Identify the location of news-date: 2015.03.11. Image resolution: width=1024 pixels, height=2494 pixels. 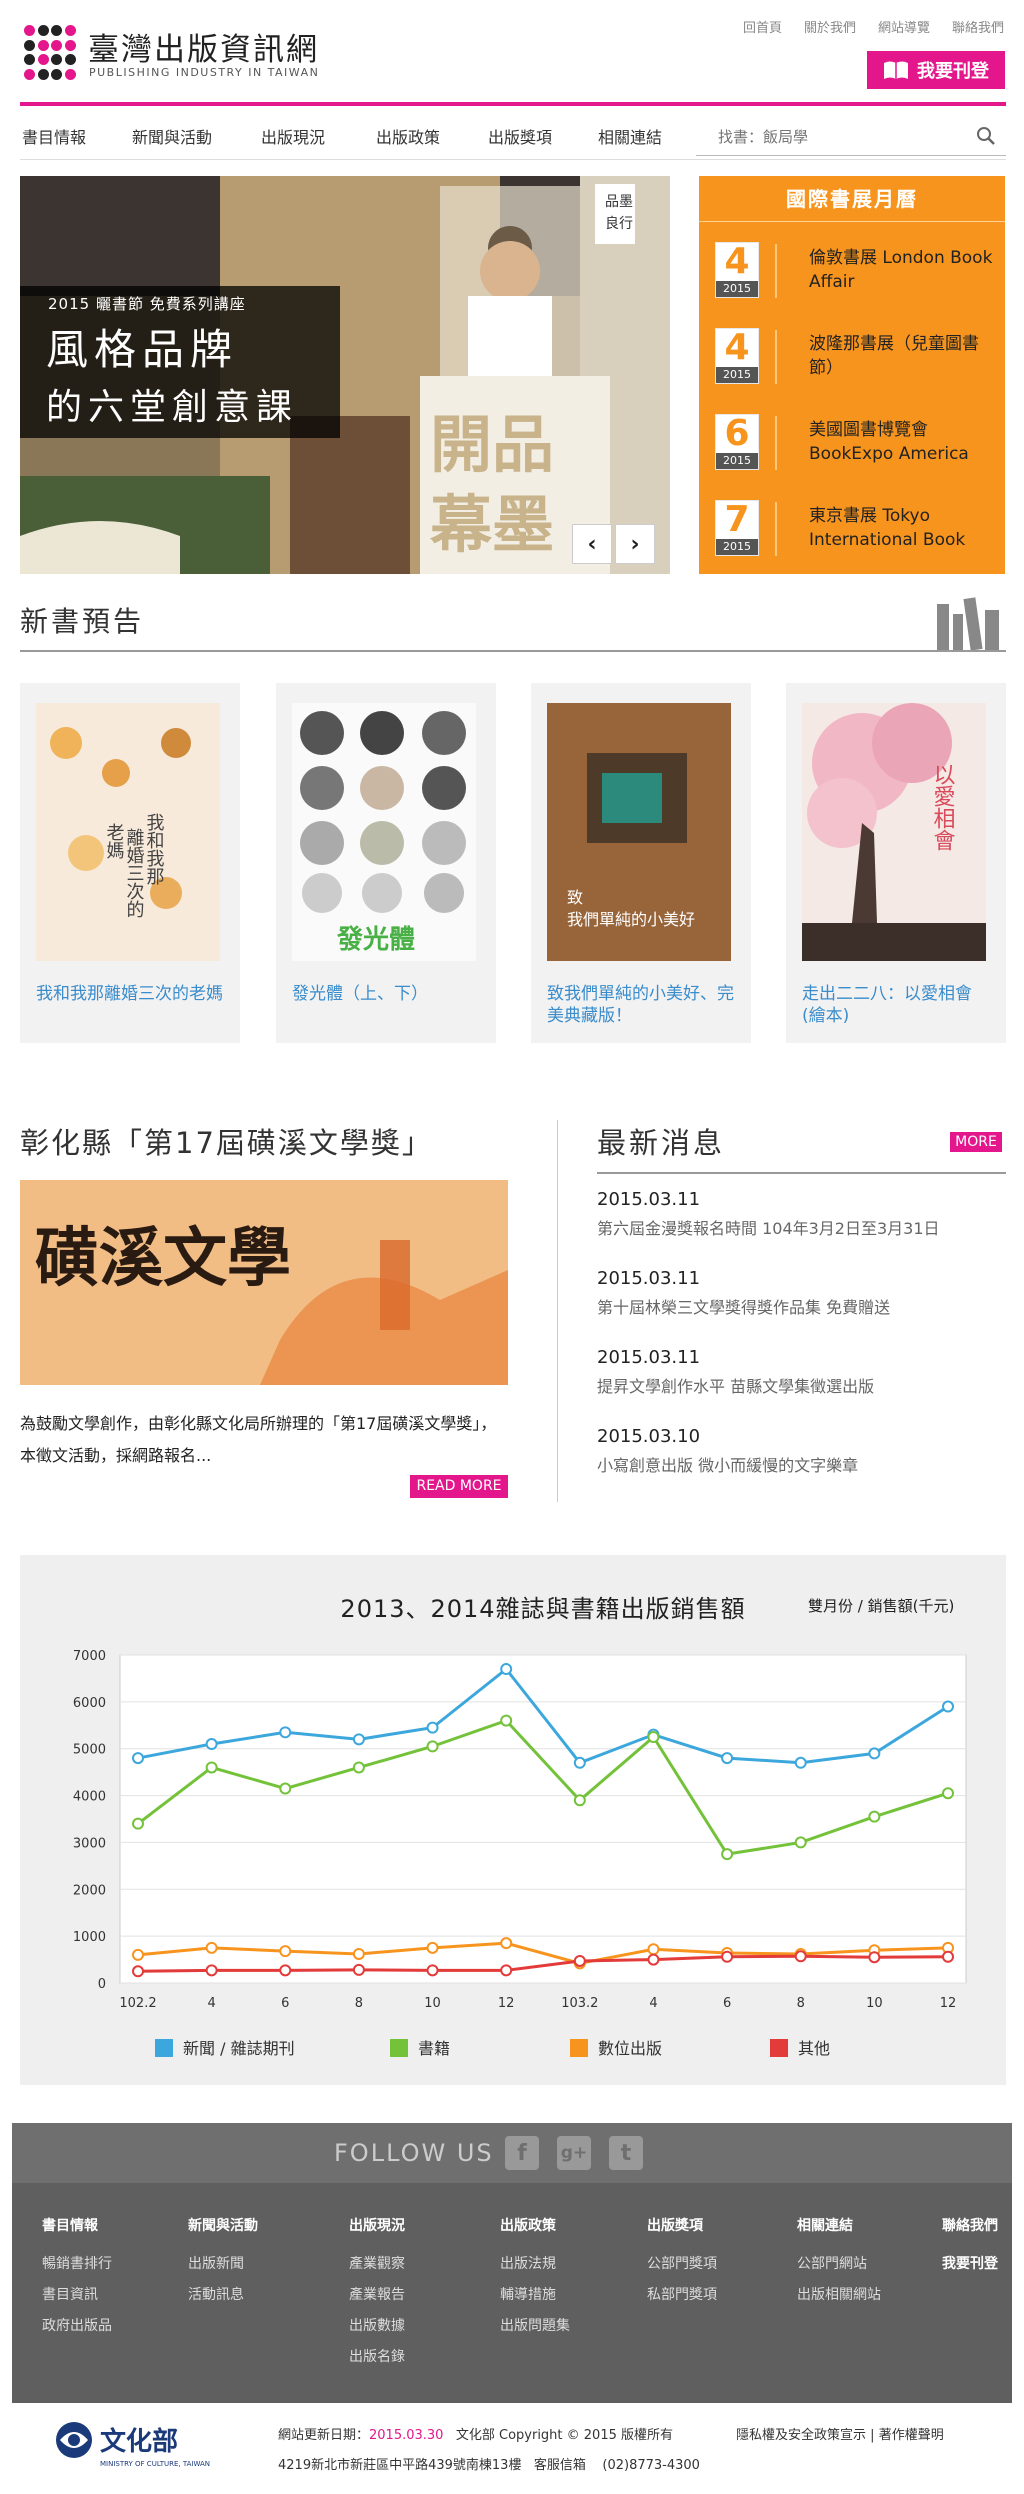
(649, 1278).